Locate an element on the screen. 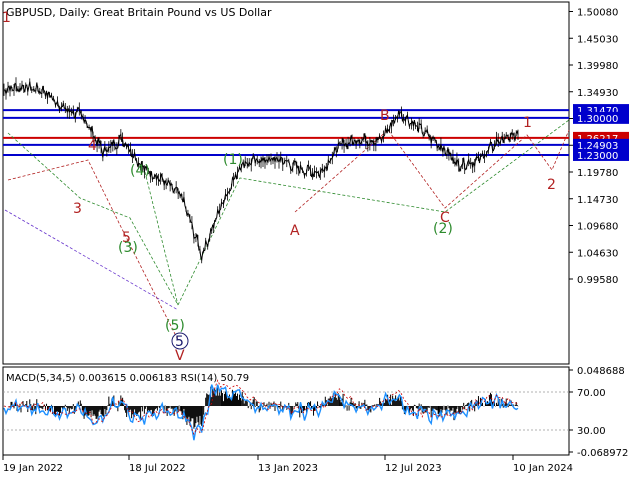 Image resolution: width=640 pixels, height=480 pixels. price-tick-label: 1.45030 is located at coordinates (597, 39).